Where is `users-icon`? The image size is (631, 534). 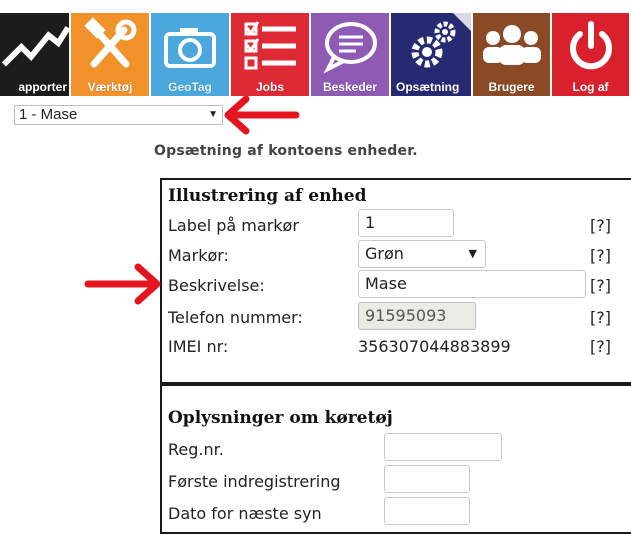
users-icon is located at coordinates (511, 46).